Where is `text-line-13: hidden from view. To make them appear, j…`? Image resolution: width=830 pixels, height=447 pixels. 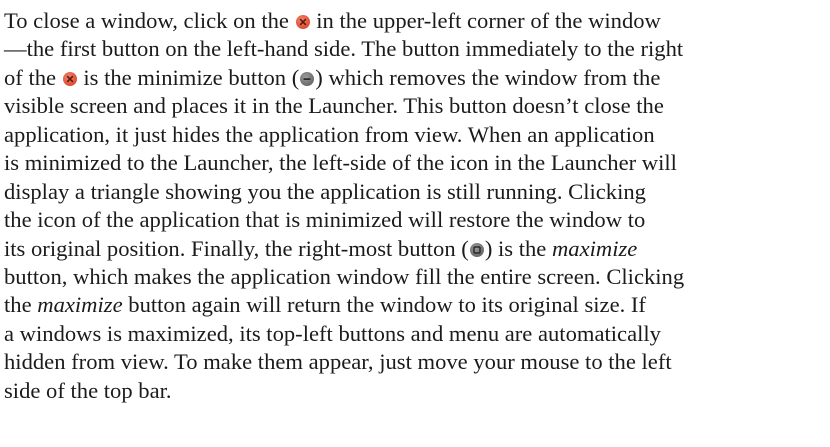 text-line-13: hidden from view. To make them appear, j… is located at coordinates (338, 362).